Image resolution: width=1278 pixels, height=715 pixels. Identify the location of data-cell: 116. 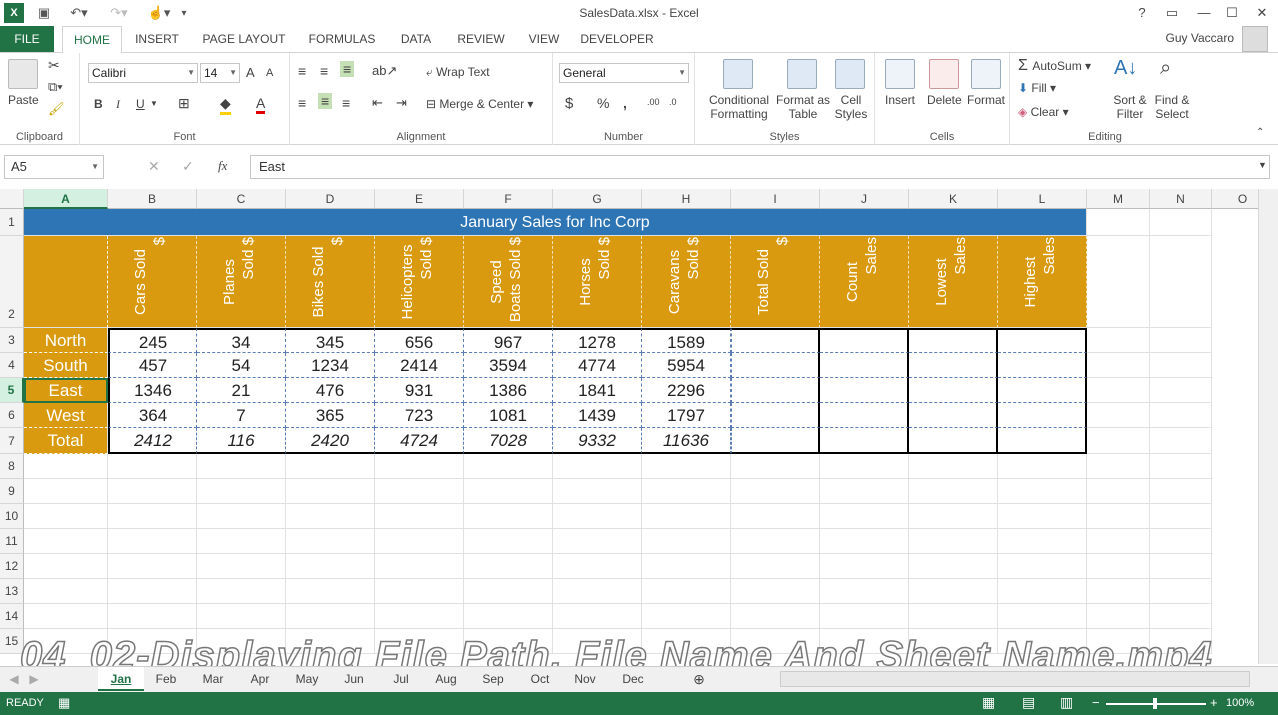
(241, 441).